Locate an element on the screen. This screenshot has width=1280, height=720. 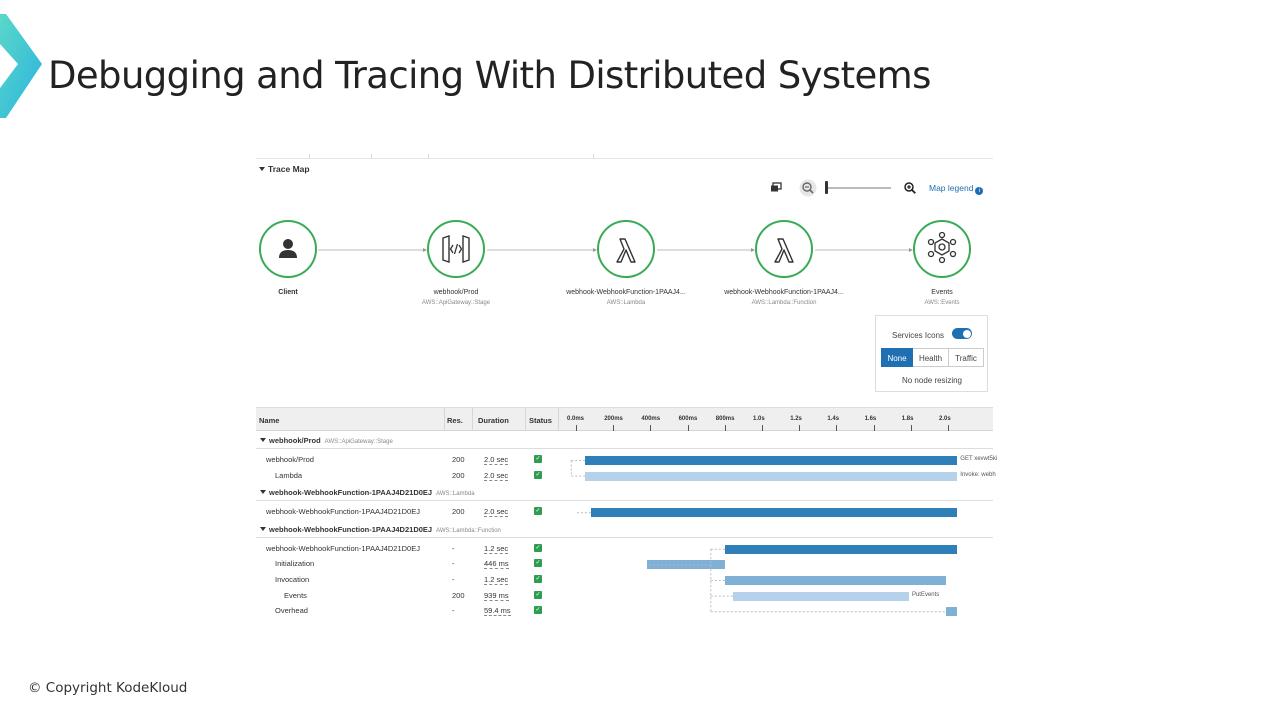
trace-segment-row: webhook/Prod 200 2.0 sec ✓ GET xevwt5ki is located at coordinates (626, 459).